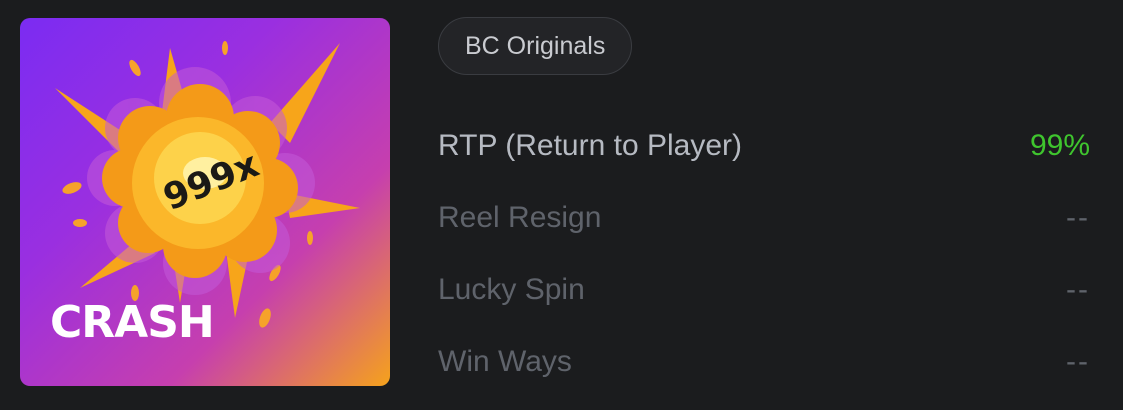 This screenshot has height=410, width=1123. What do you see at coordinates (505, 361) in the screenshot?
I see `stat-label: Win Ways` at bounding box center [505, 361].